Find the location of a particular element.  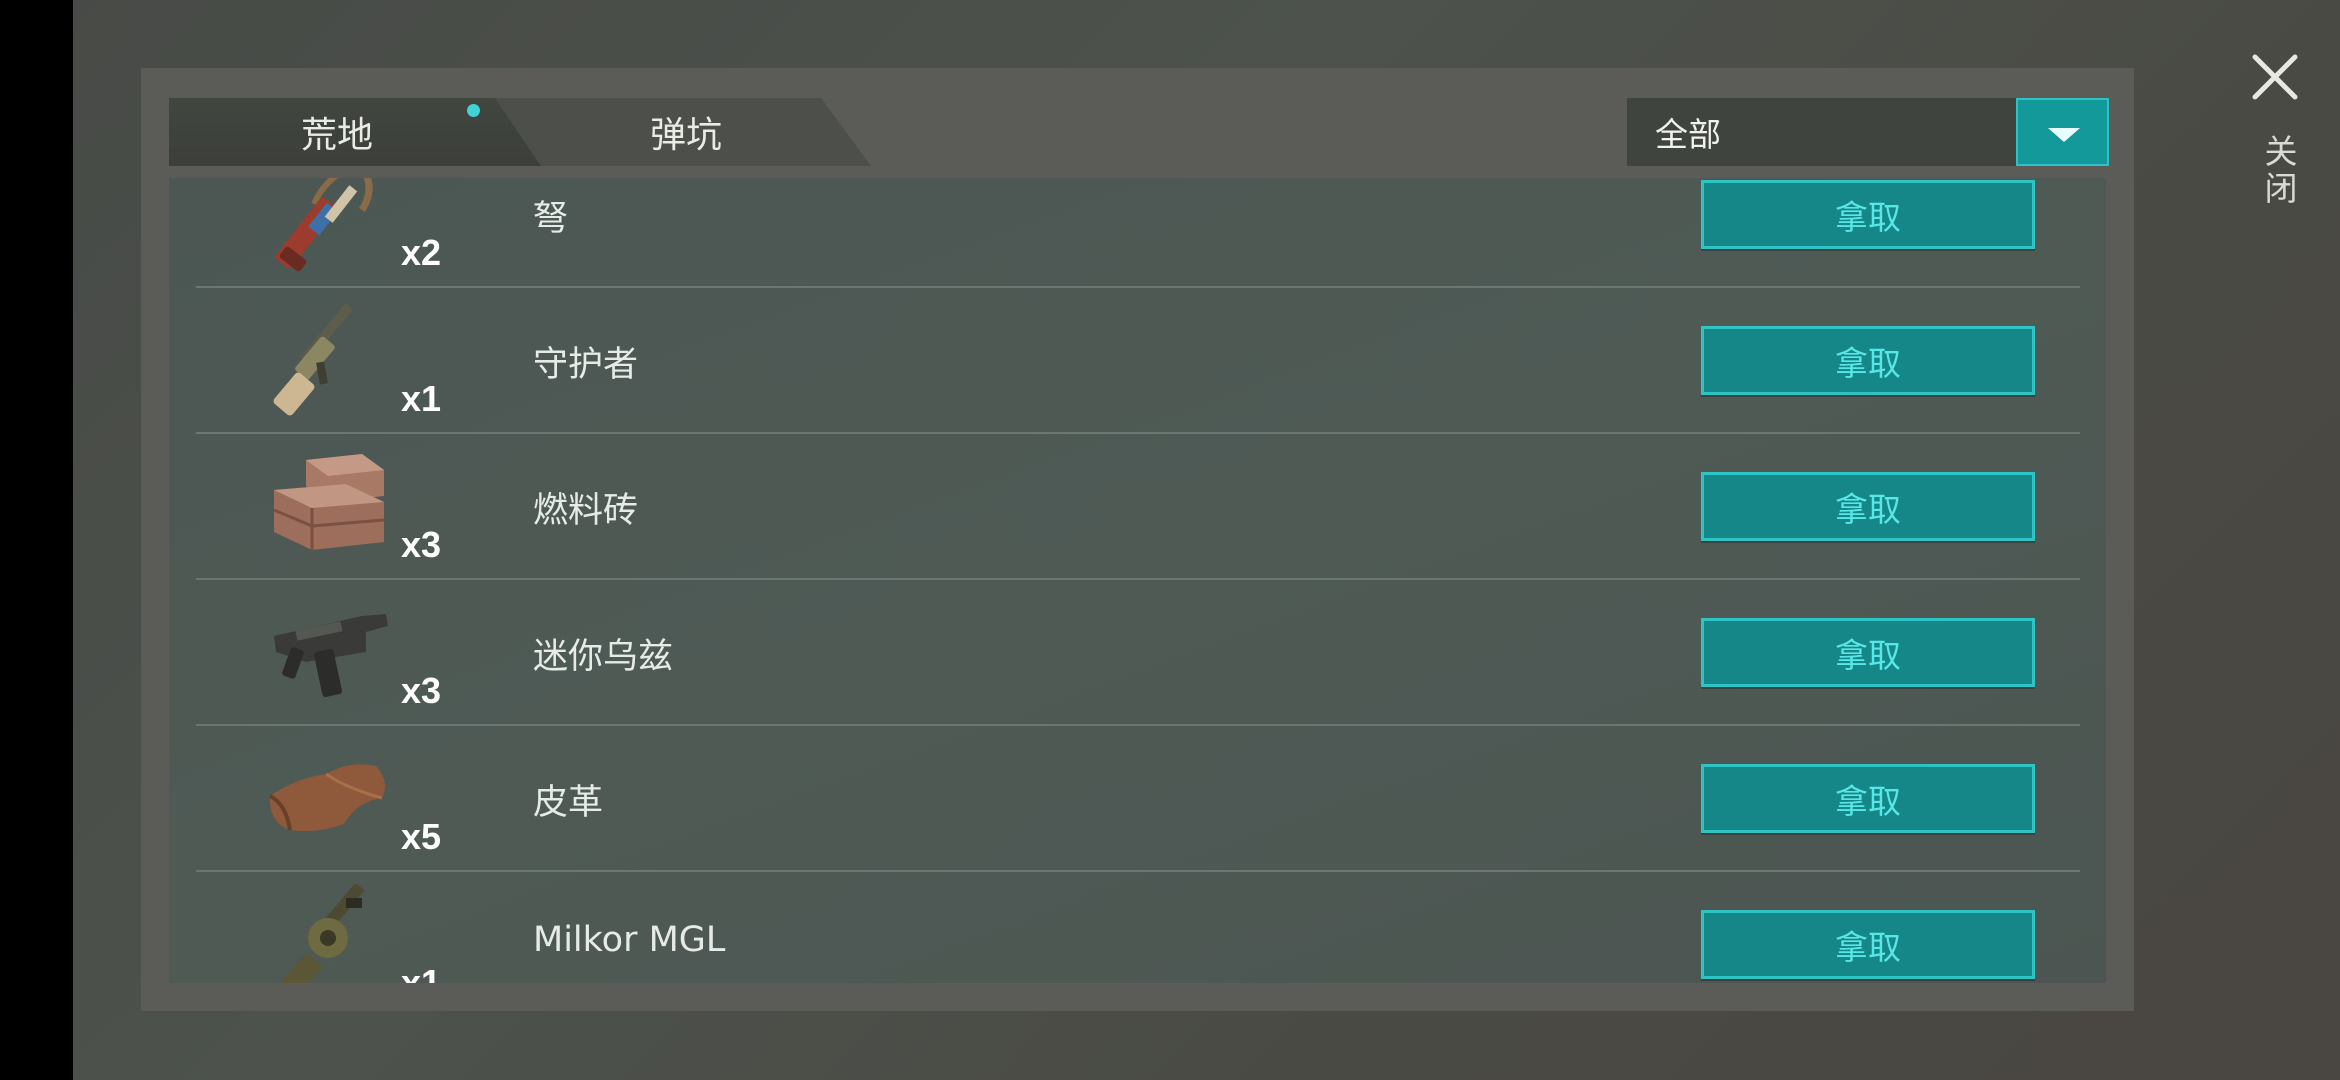

close-button: 关闭 is located at coordinates (2275, 131).